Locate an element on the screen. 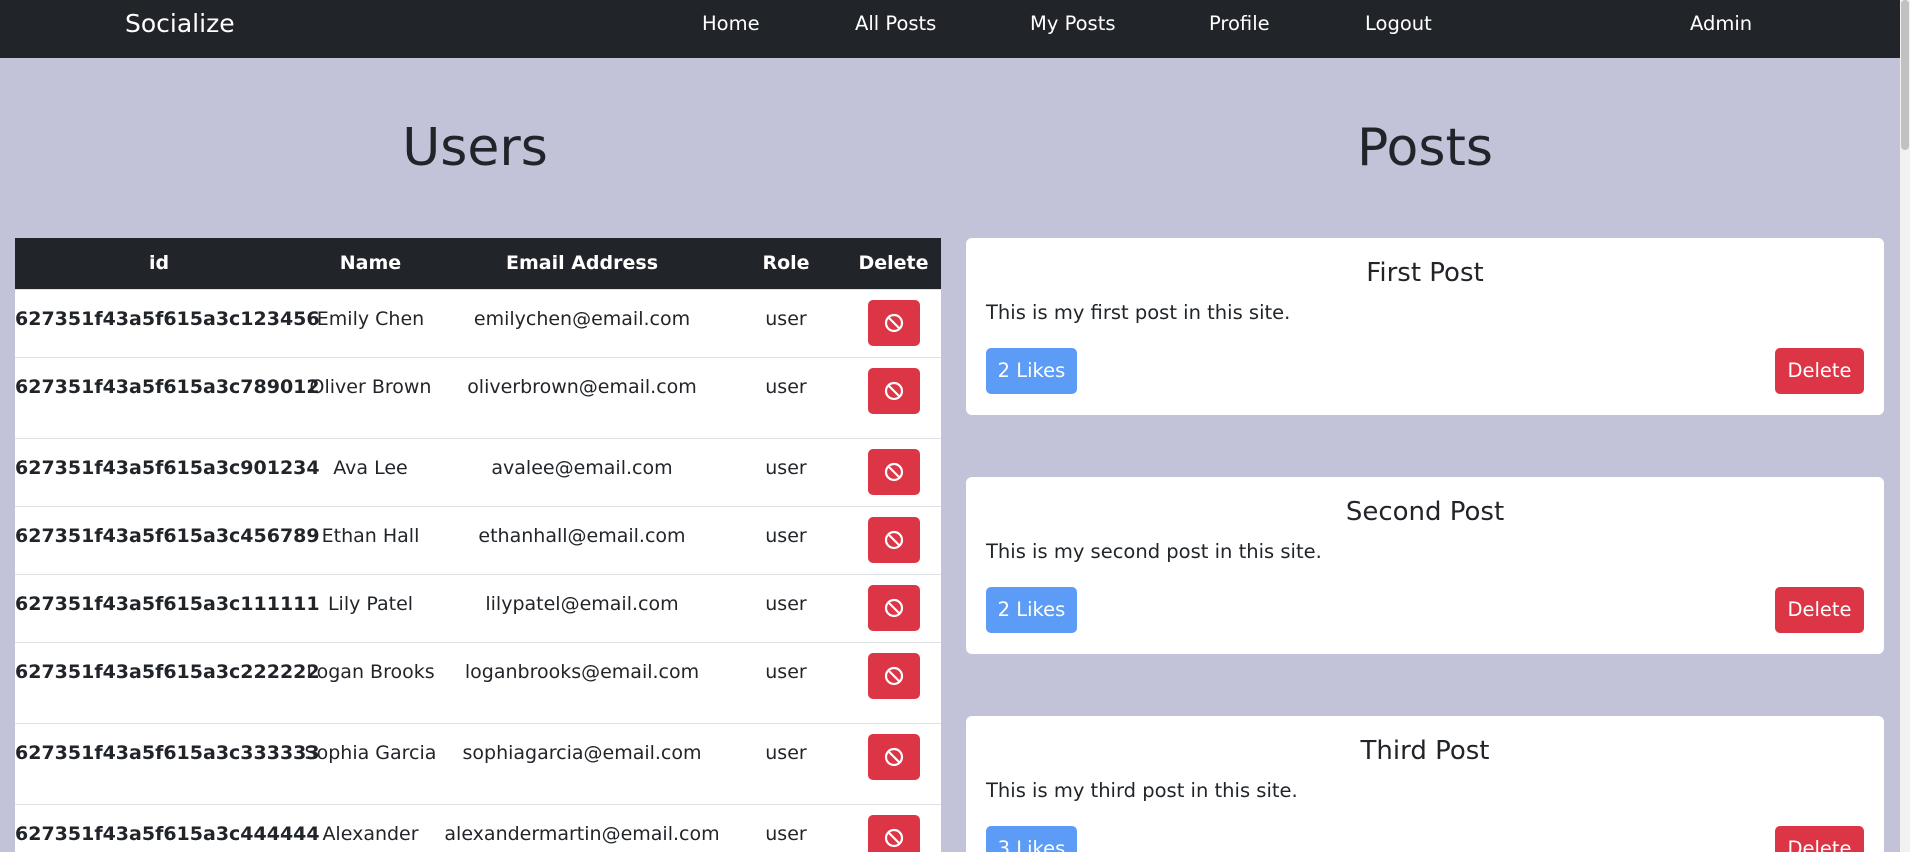 This screenshot has height=852, width=1910. user-email: avalee@email.com is located at coordinates (582, 471).